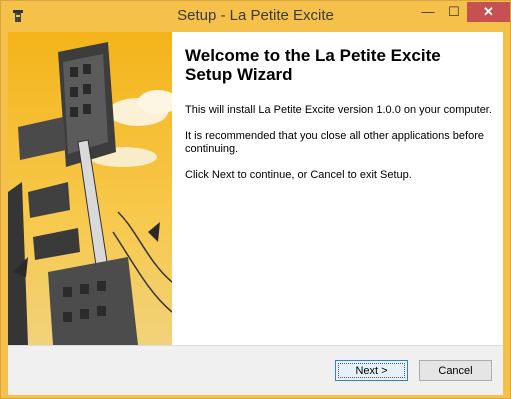 The height and width of the screenshot is (399, 511). Describe the element at coordinates (255, 370) in the screenshot. I see `wizard-button-bar: Next > Cancel` at that location.